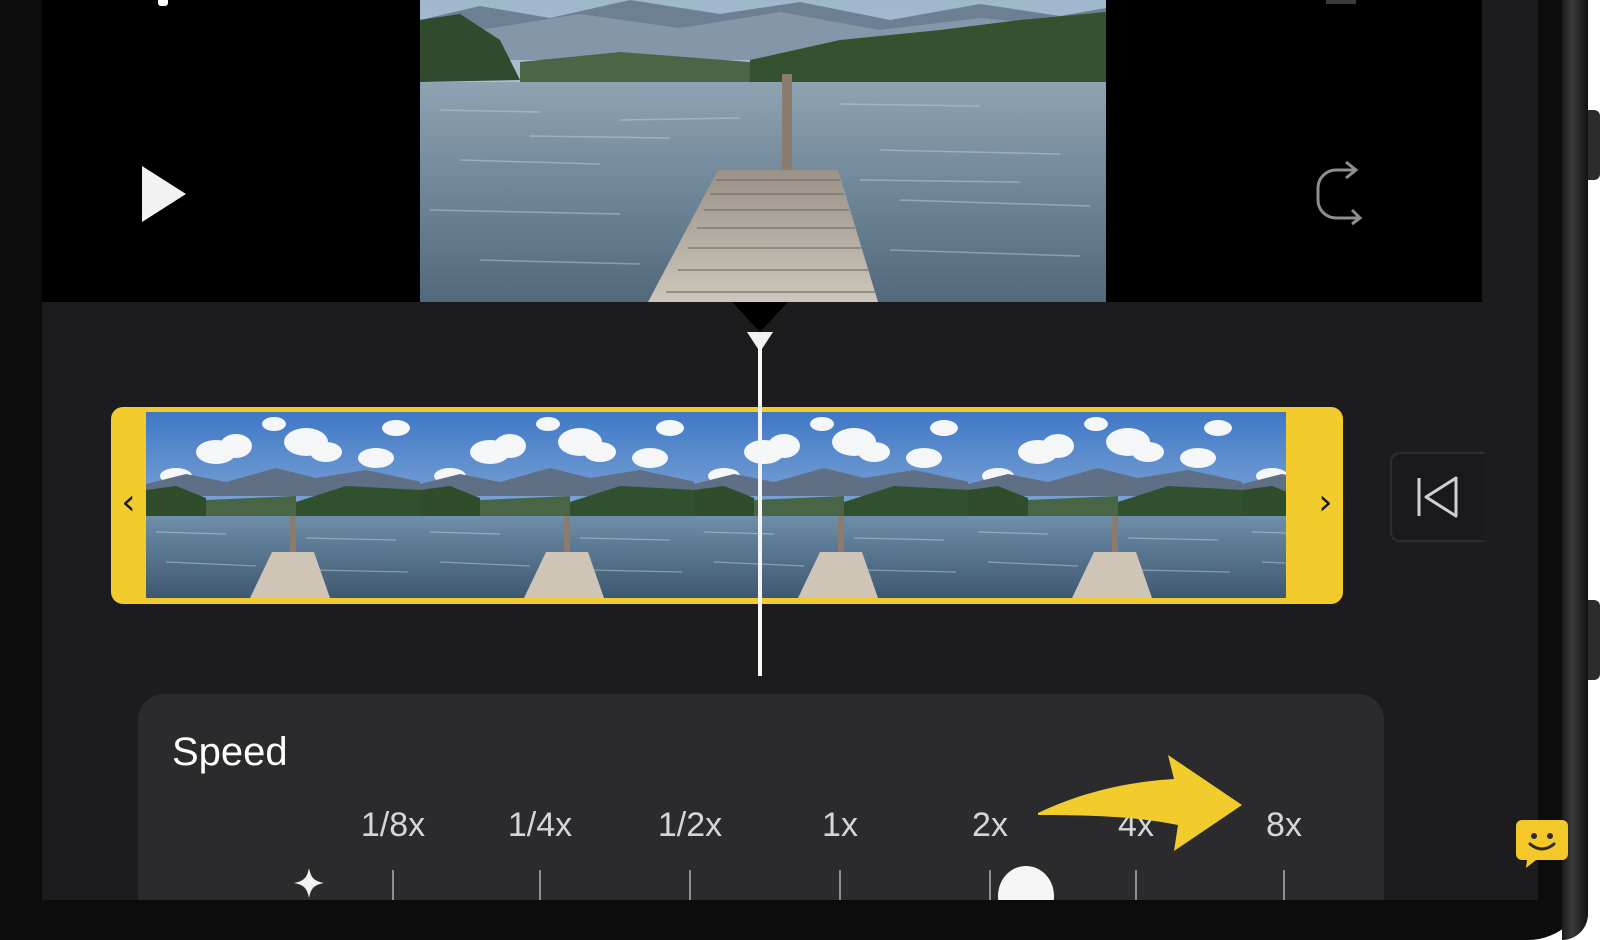 The width and height of the screenshot is (1600, 940). I want to click on top-right-icon, so click(1341, 2).